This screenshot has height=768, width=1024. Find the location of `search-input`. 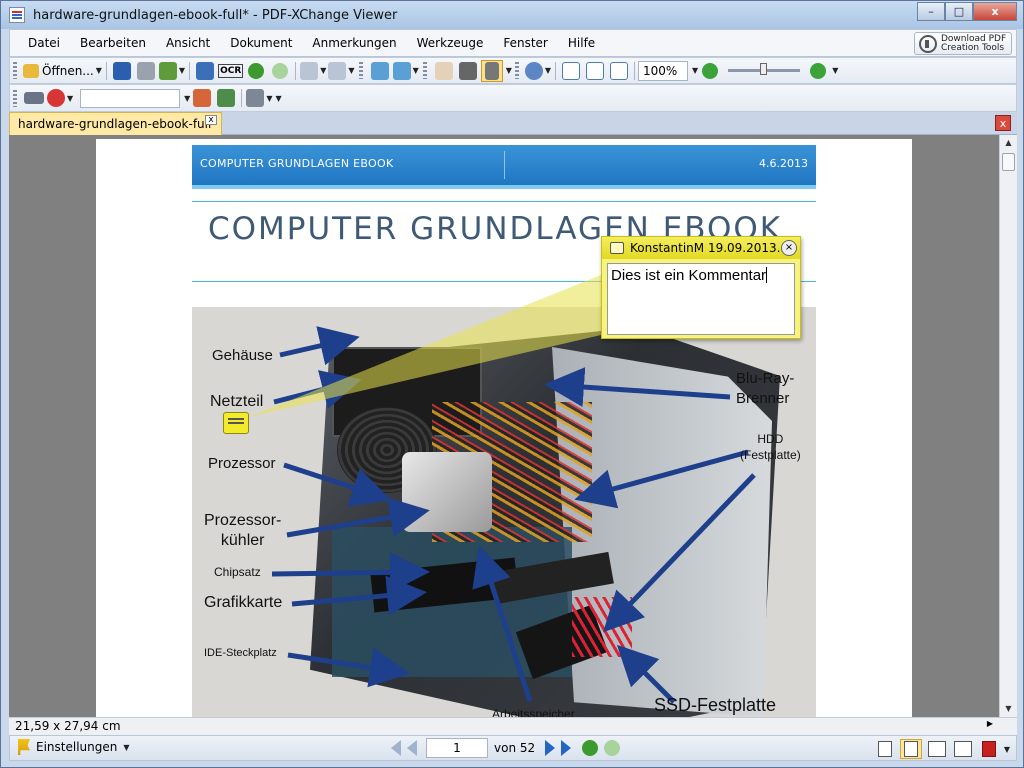

search-input is located at coordinates (130, 98).